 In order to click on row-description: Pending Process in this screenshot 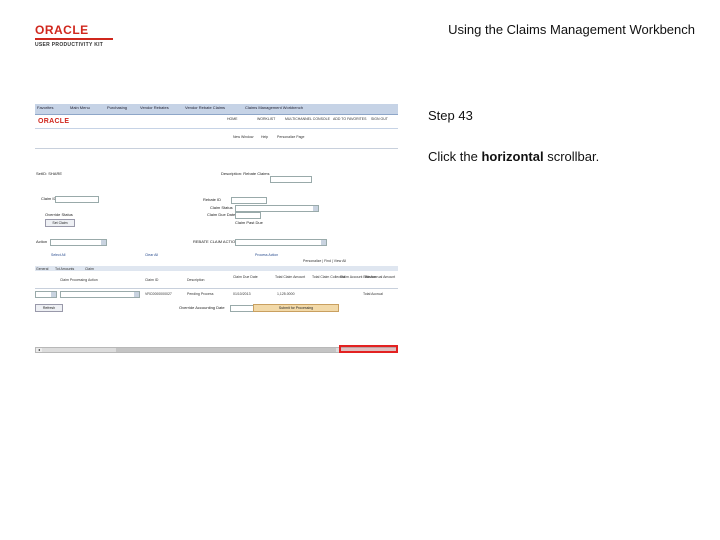, I will do `click(200, 294)`.